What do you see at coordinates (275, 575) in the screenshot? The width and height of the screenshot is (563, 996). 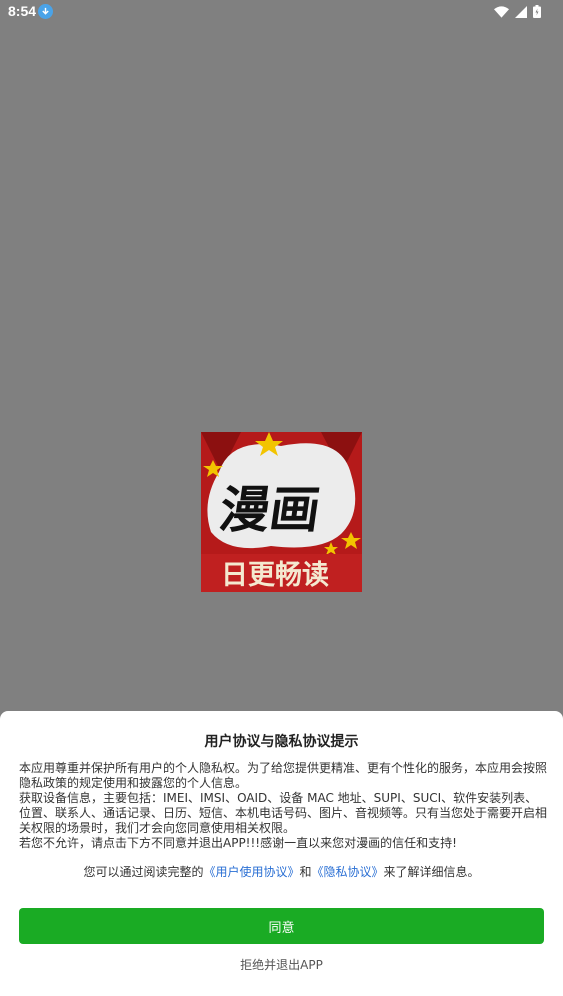 I see `logo-subtitle: 日更畅读` at bounding box center [275, 575].